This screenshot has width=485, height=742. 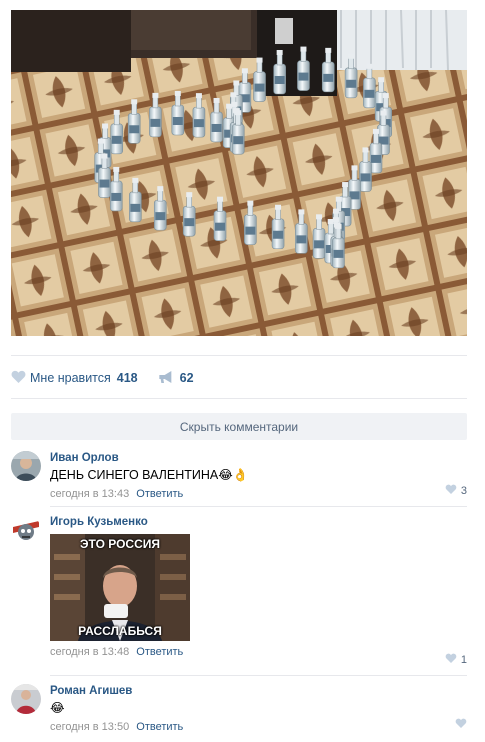 I want to click on comment-text-content: ДЕНЬ СИНЕГО ВАЛЕНТИНА, so click(x=134, y=475).